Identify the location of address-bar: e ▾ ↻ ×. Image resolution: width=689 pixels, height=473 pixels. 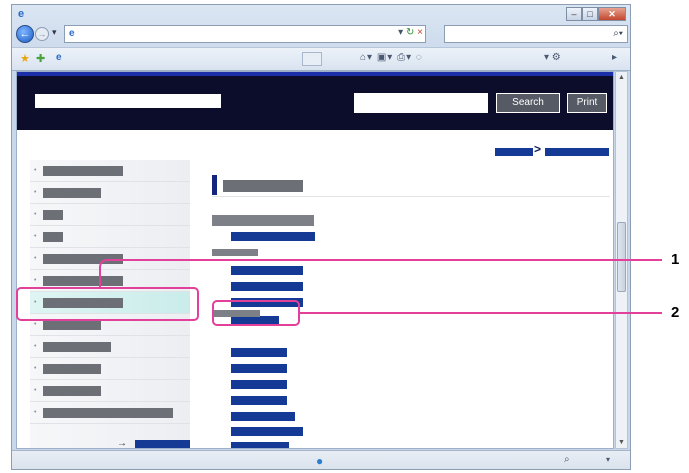
(245, 34).